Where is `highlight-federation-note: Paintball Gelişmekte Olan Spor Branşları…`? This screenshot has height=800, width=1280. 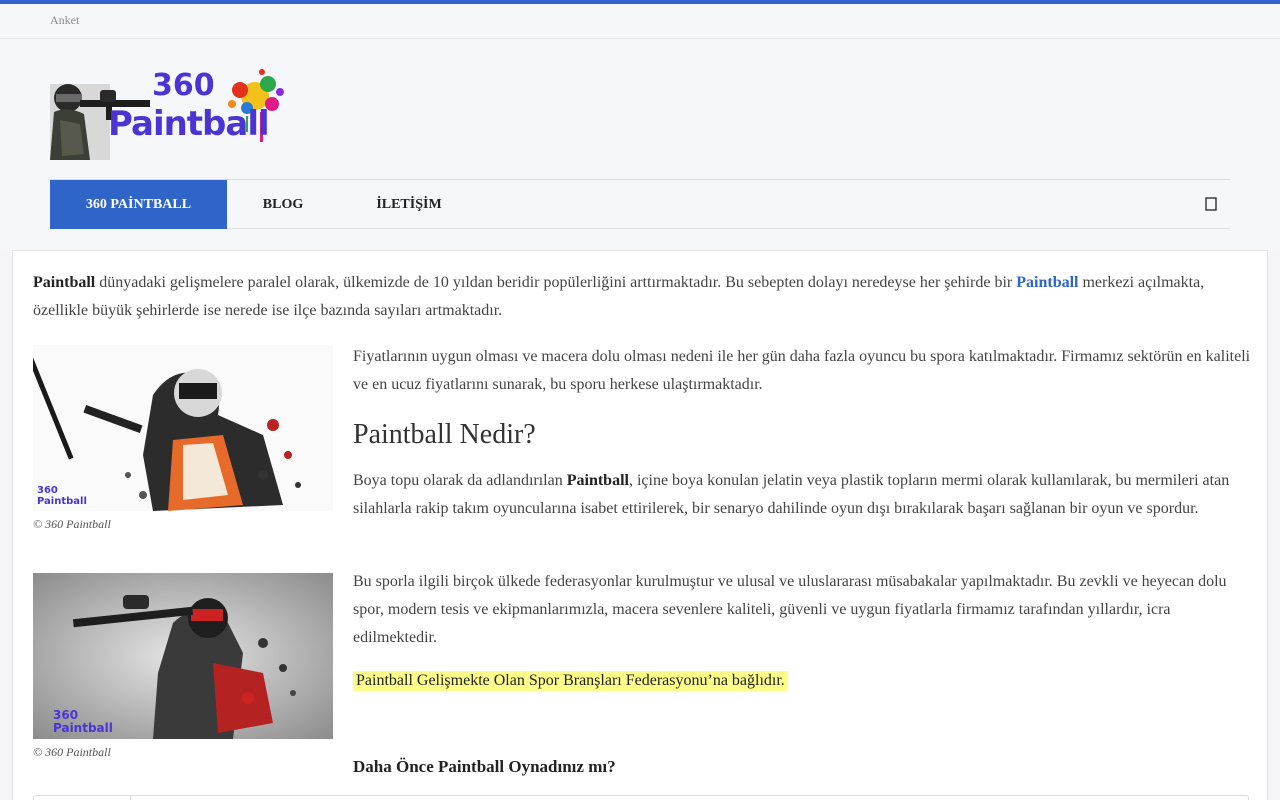
highlight-federation-note: Paintball Gelişmekte Olan Spor Branşları… is located at coordinates (570, 681).